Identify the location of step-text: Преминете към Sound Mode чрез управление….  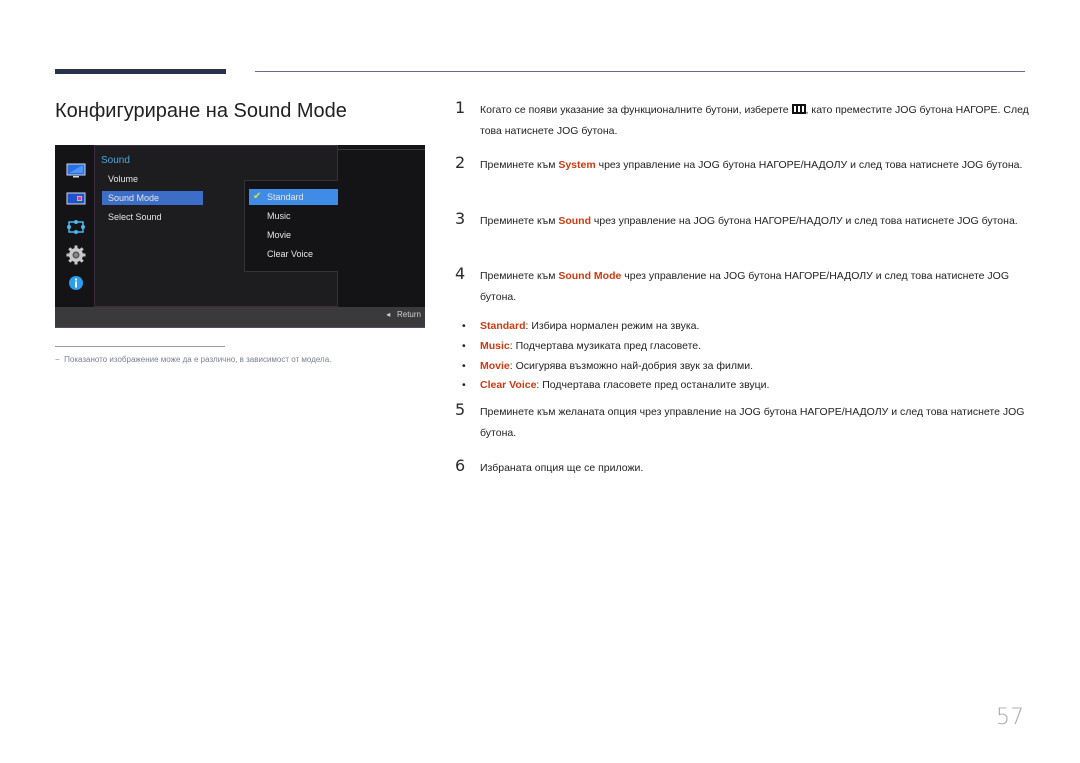
(755, 287).